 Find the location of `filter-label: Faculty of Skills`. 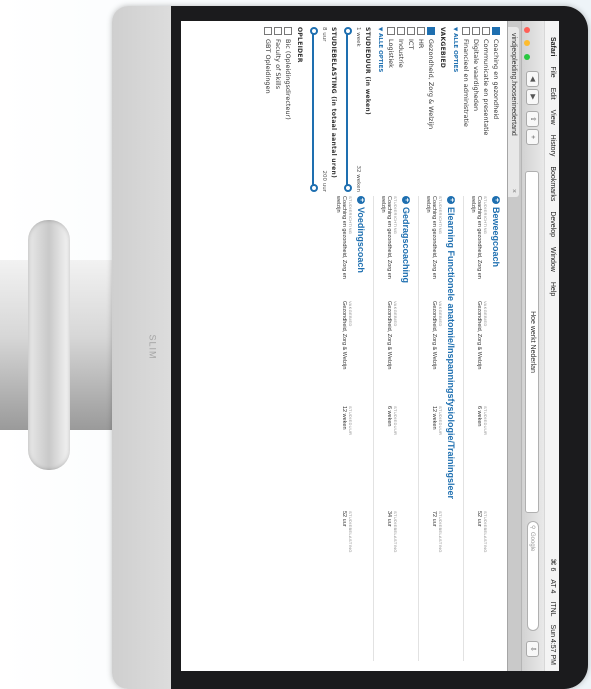

filter-label: Faculty of Skills is located at coordinates (278, 64).